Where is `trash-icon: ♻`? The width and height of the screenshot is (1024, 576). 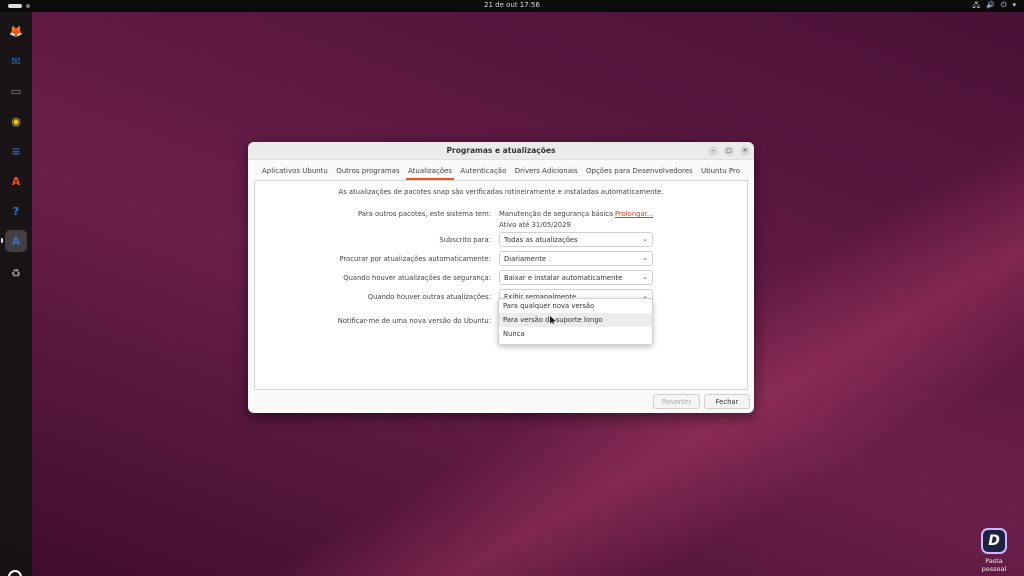 trash-icon: ♻ is located at coordinates (16, 273).